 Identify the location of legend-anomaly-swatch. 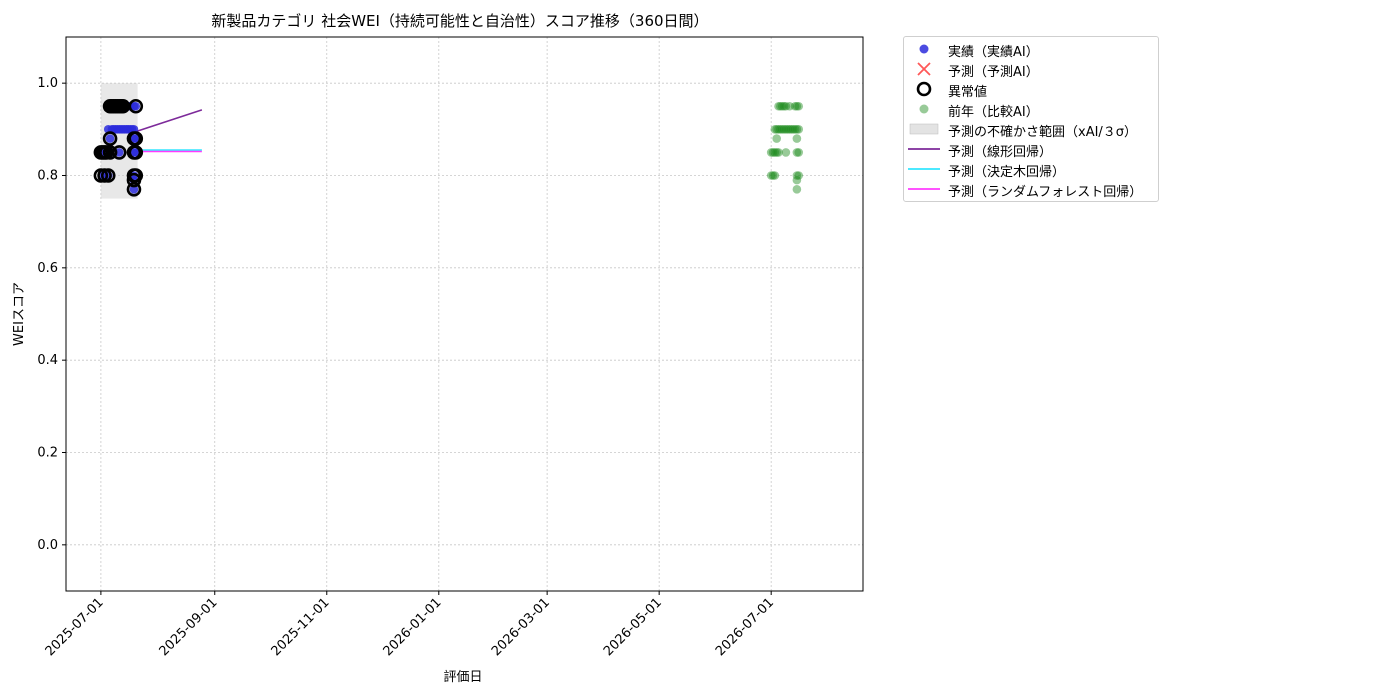
(924, 89).